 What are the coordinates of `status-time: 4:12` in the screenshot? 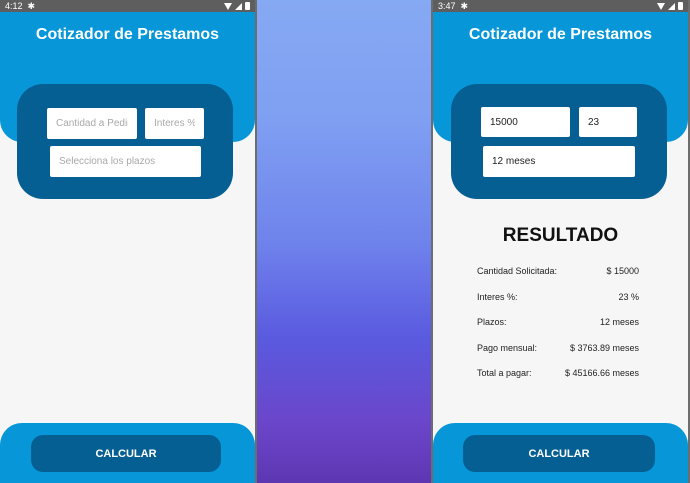 It's located at (14, 6).